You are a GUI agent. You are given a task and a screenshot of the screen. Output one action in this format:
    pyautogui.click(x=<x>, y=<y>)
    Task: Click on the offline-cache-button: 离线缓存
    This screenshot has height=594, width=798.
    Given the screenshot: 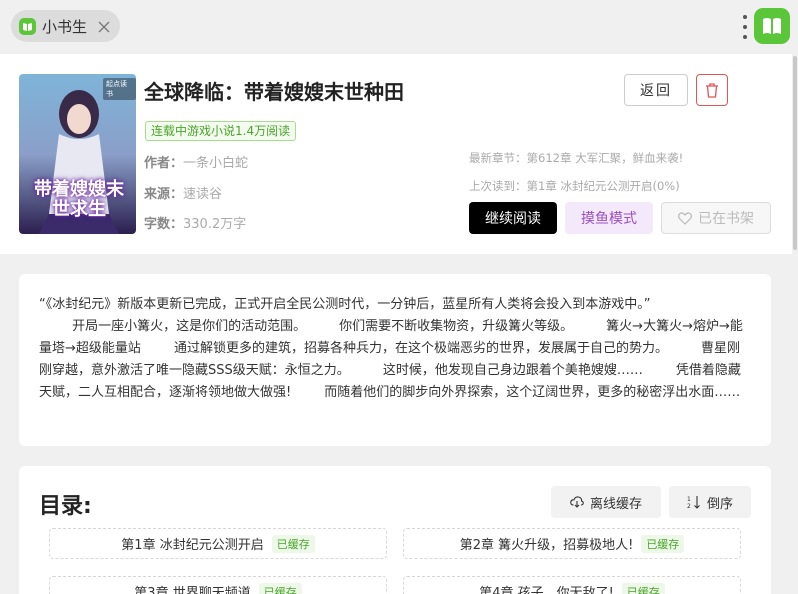 What is the action you would take?
    pyautogui.click(x=606, y=502)
    